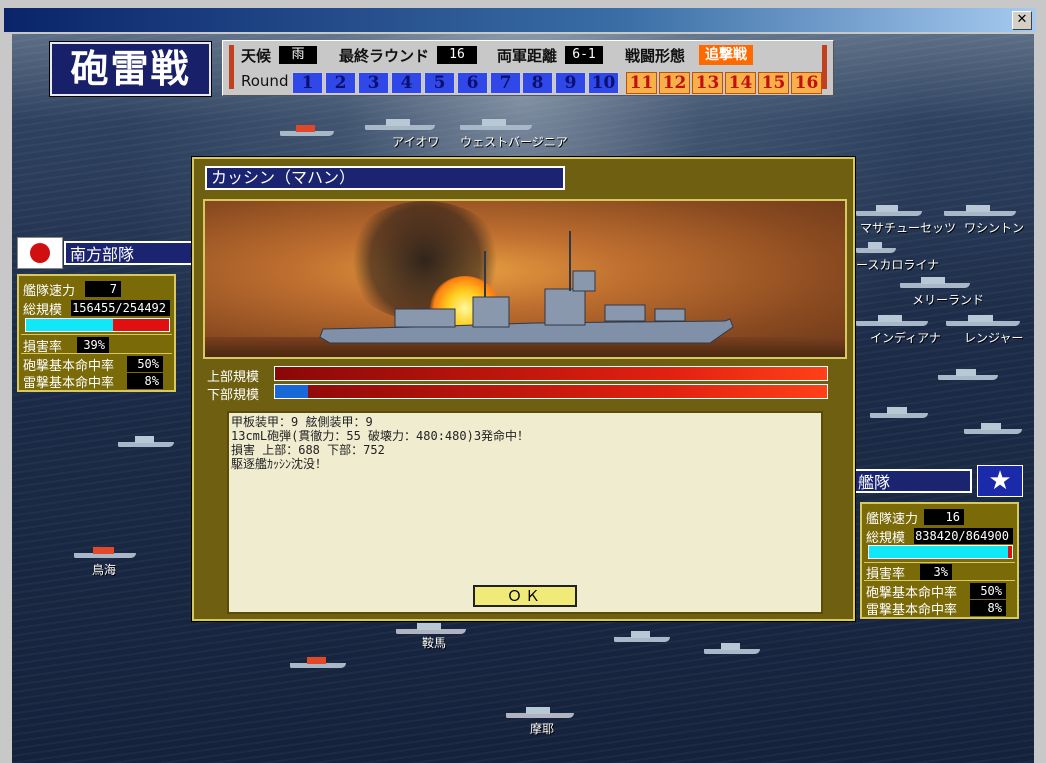  Describe the element at coordinates (105, 552) in the screenshot. I see `ship-chokai` at that location.